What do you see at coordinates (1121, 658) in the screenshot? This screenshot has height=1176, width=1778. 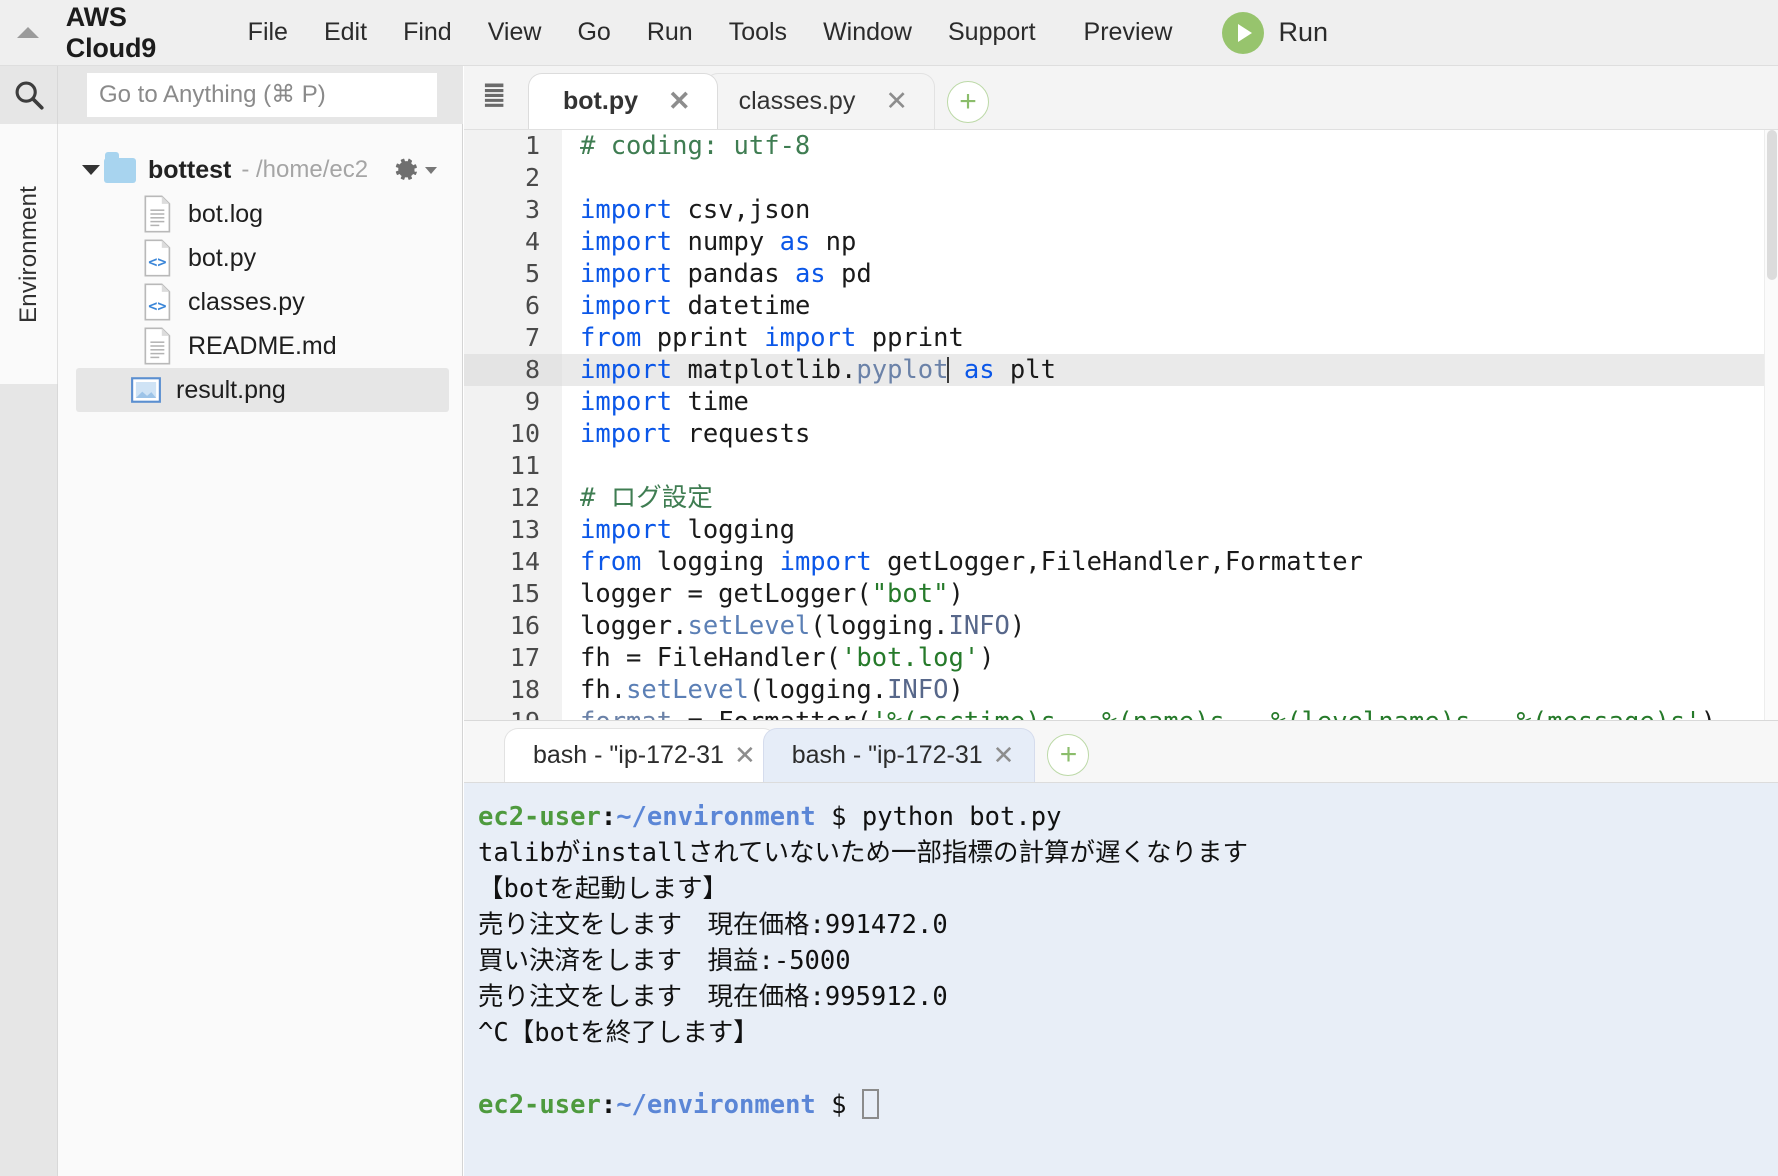 I see `code-line: 17 fh = FileHandler('bot.log')` at bounding box center [1121, 658].